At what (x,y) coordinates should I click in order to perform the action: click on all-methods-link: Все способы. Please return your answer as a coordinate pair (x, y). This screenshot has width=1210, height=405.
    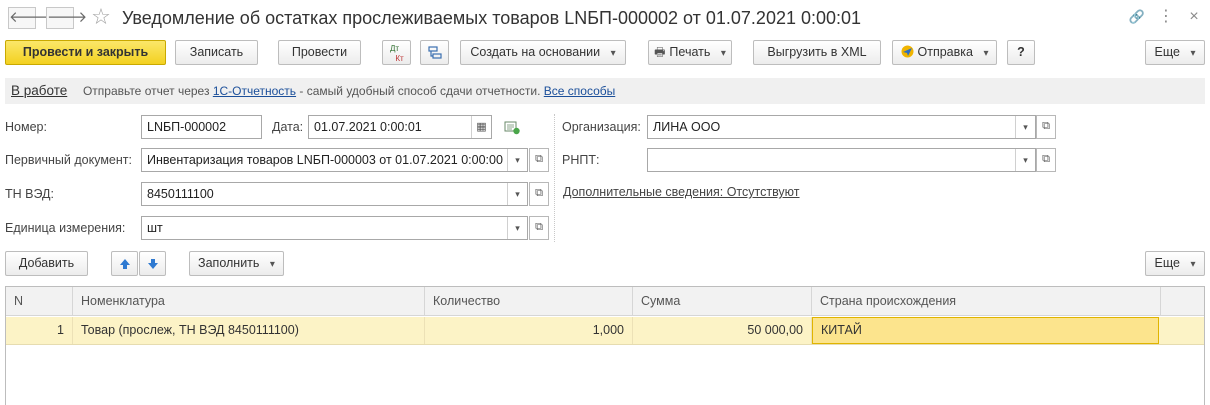
    Looking at the image, I should click on (580, 91).